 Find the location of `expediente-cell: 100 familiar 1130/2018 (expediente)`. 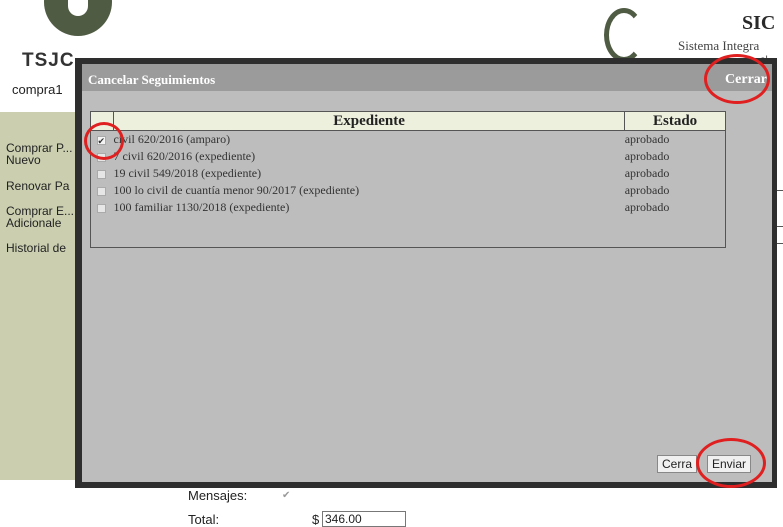

expediente-cell: 100 familiar 1130/2018 (expediente) is located at coordinates (201, 207).